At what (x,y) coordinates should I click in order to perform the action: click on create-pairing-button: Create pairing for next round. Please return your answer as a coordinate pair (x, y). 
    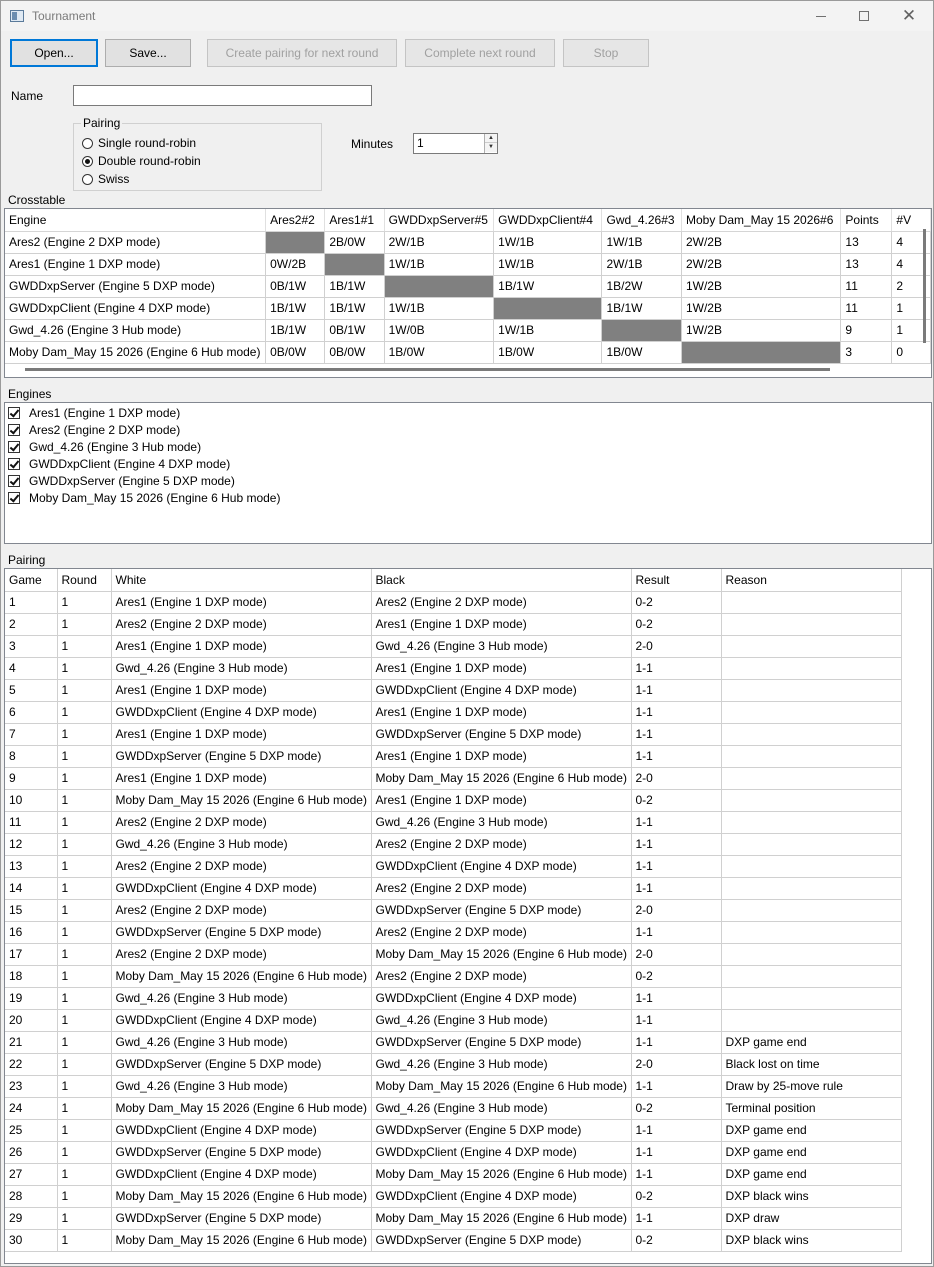
    Looking at the image, I should click on (302, 53).